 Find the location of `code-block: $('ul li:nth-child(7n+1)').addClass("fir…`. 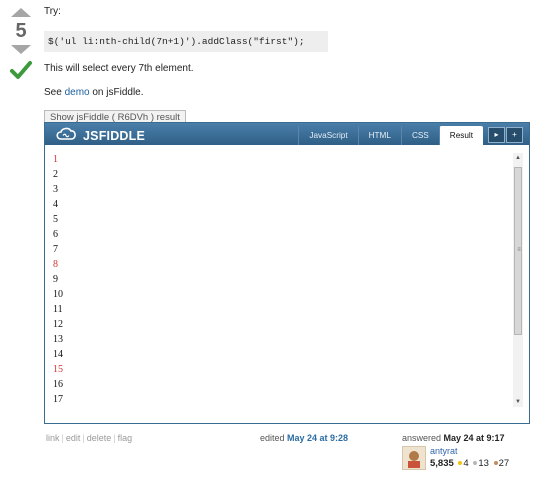

code-block: $('ul li:nth-child(7n+1)').addClass("fir… is located at coordinates (186, 41).